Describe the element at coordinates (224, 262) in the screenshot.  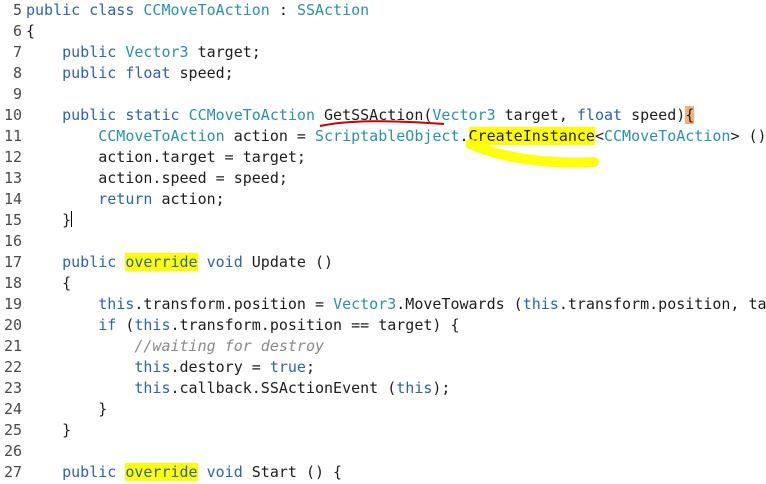
I see `code-token: void` at that location.